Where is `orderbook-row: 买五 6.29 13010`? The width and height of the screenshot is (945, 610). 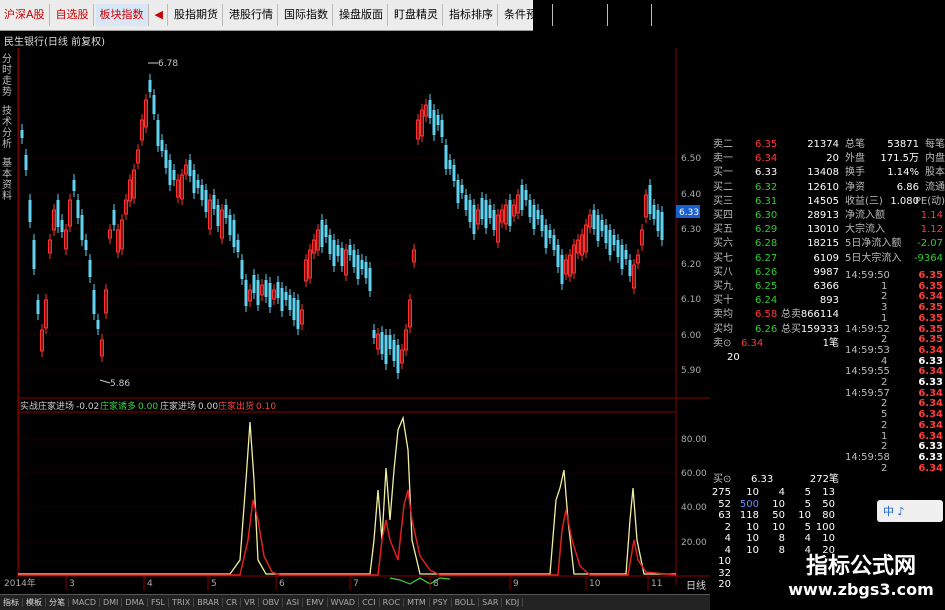 orderbook-row: 买五 6.29 13010 is located at coordinates (776, 229).